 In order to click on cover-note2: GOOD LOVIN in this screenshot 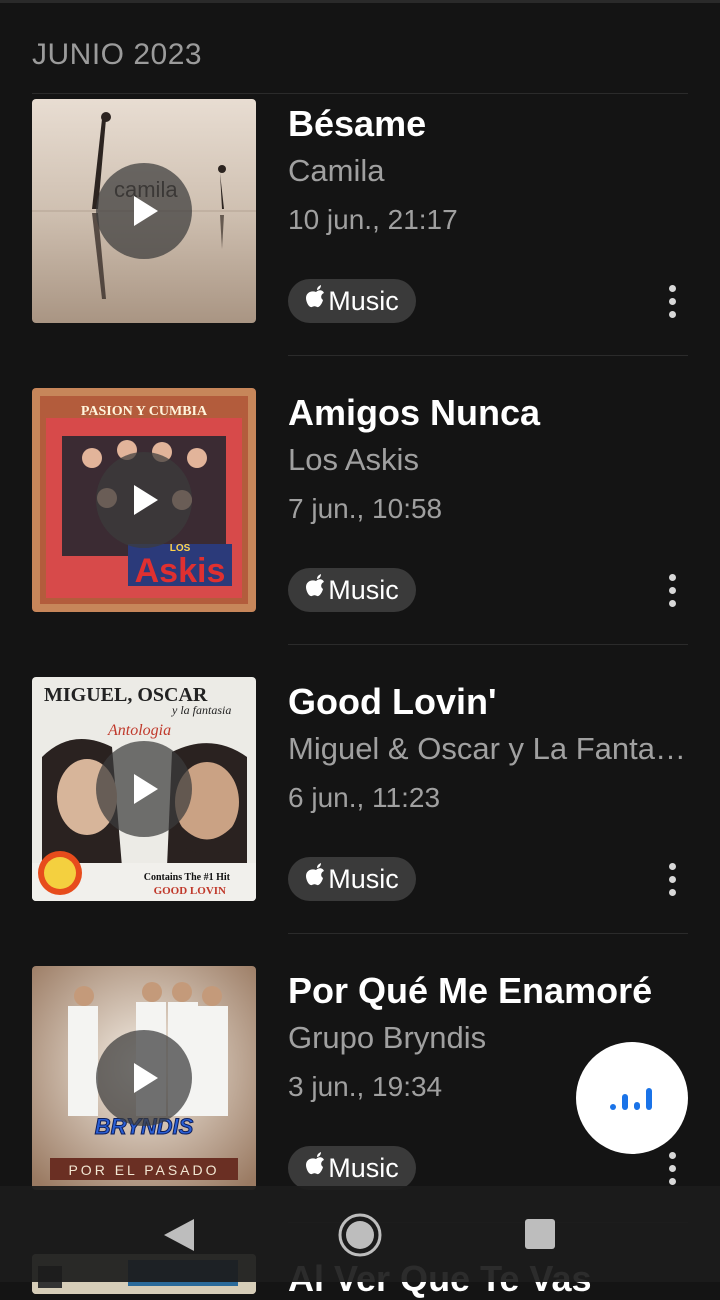, I will do `click(190, 891)`.